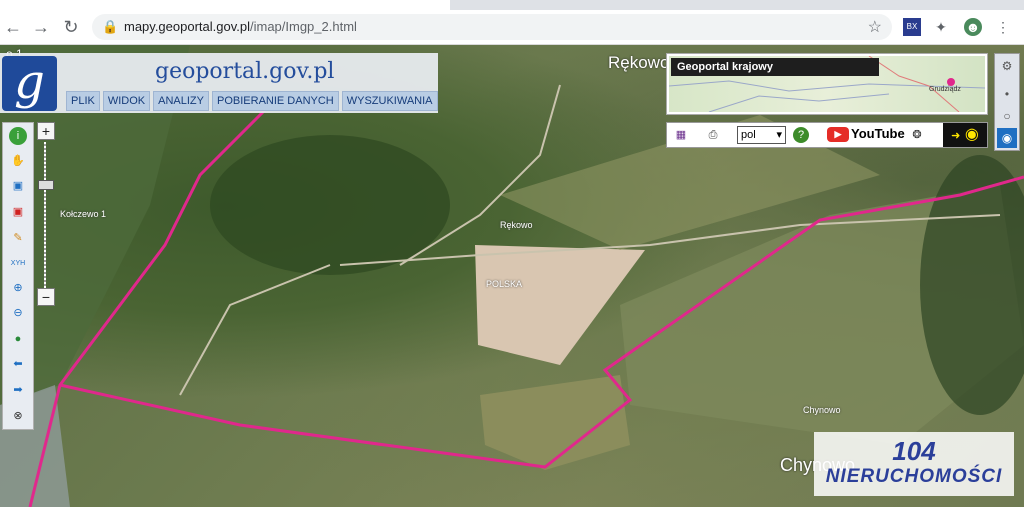 Image resolution: width=1024 pixels, height=507 pixels. Describe the element at coordinates (18, 186) in the screenshot. I see `select-area-icon: ▣` at that location.